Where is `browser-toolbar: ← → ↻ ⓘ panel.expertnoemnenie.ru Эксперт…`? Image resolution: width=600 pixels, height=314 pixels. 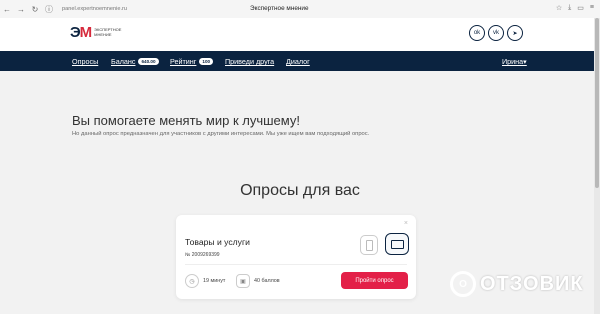 browser-toolbar: ← → ↻ ⓘ panel.expertnoemnenie.ru Эксперт… is located at coordinates (300, 9).